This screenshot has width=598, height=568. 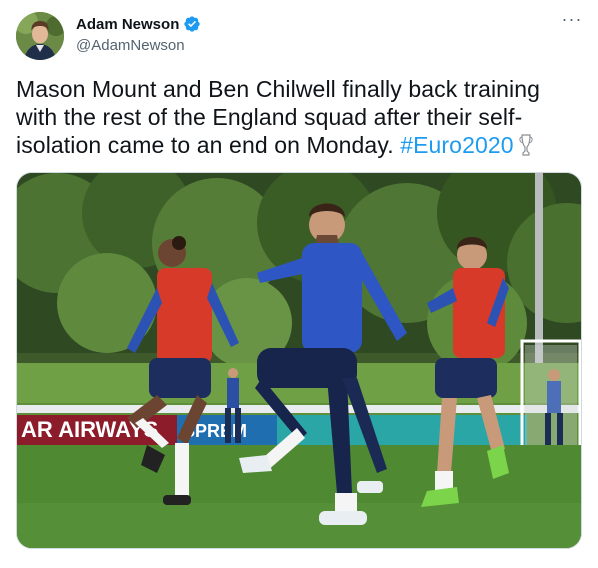 I want to click on trophy-icon, so click(x=526, y=145).